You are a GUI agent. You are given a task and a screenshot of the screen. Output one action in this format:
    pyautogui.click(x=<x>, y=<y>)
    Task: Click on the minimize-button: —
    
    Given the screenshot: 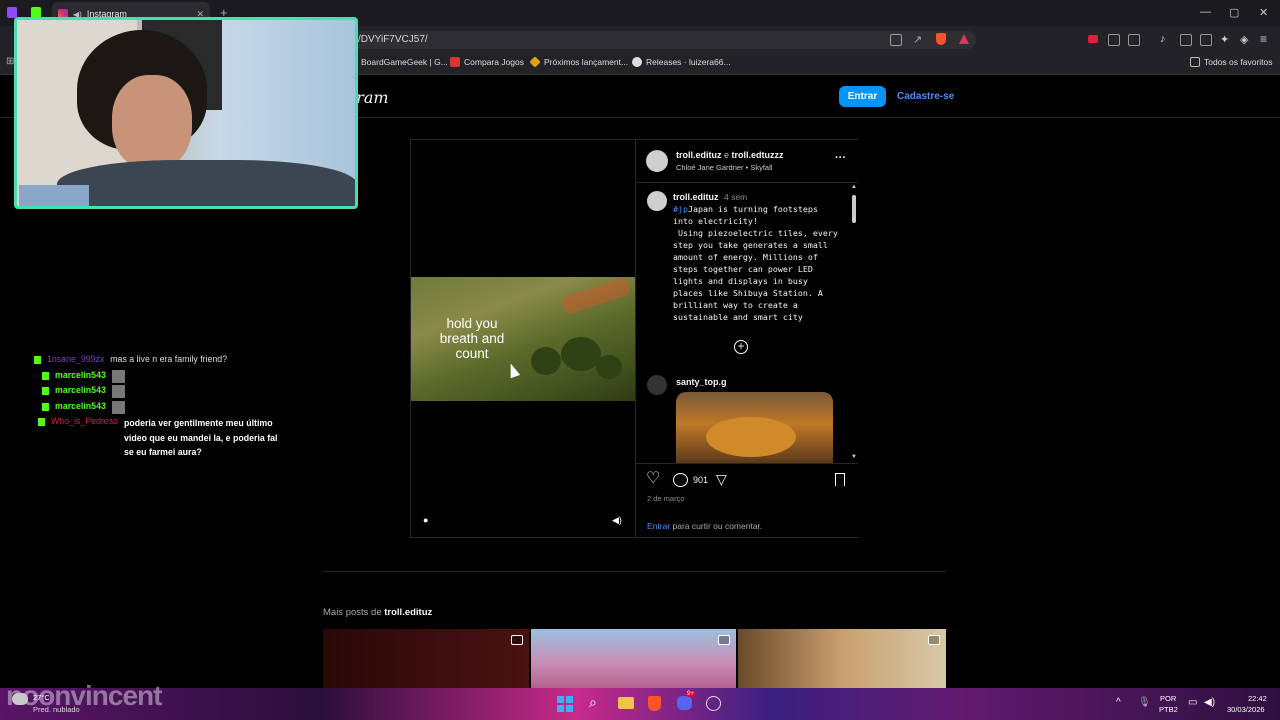 What is the action you would take?
    pyautogui.click(x=1205, y=12)
    